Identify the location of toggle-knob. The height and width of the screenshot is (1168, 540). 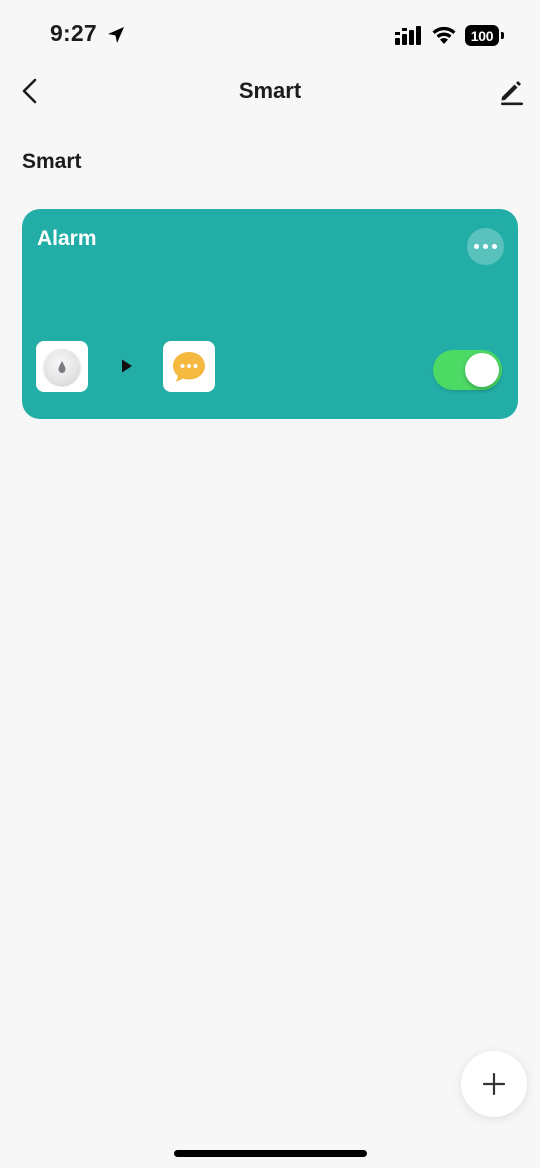
(482, 370).